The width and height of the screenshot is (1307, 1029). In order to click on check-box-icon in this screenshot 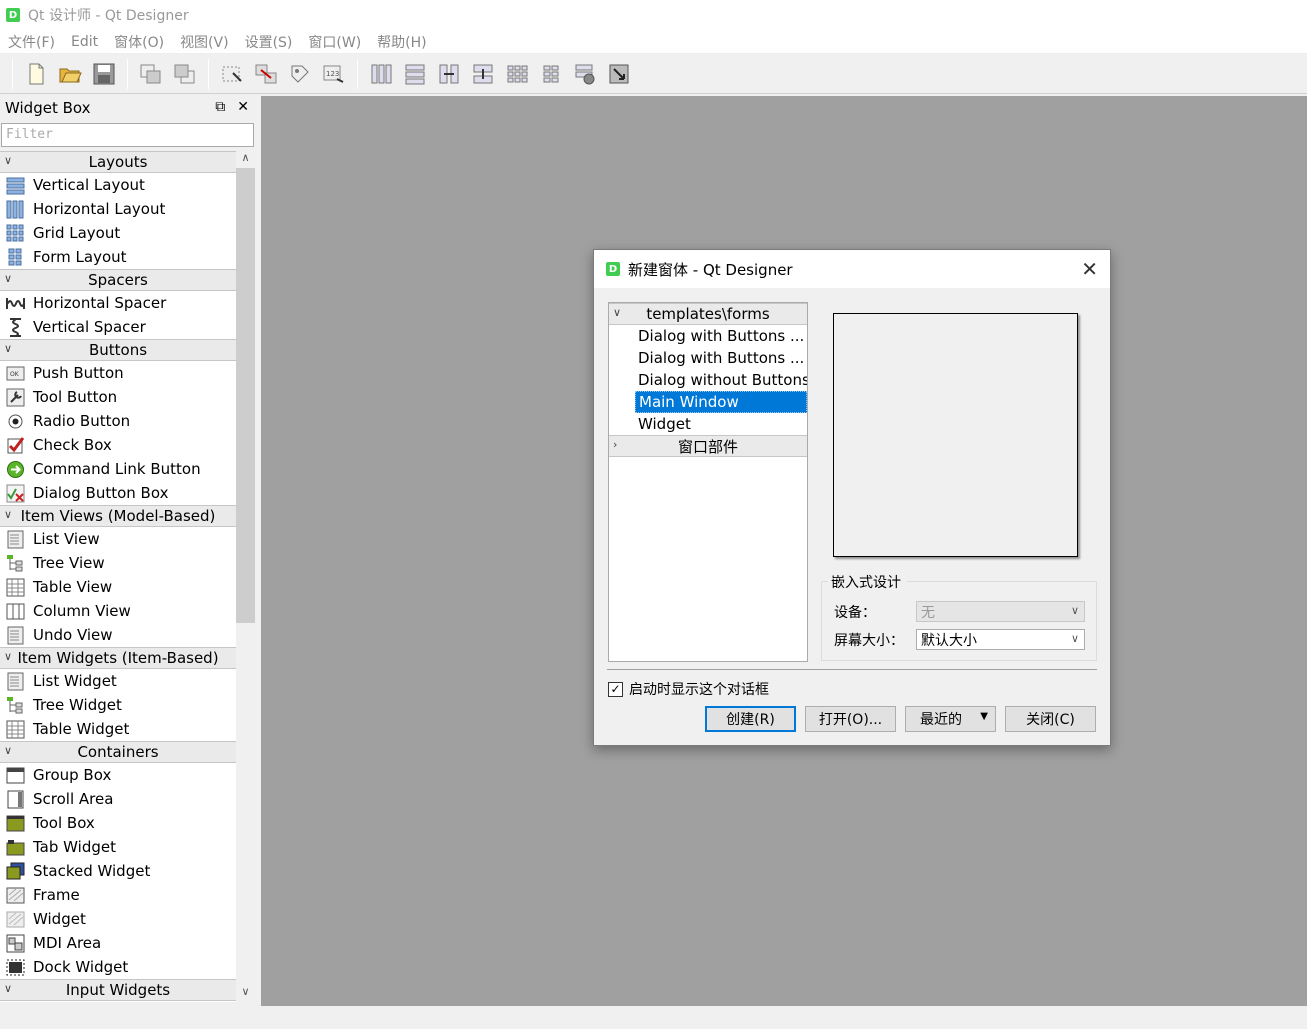, I will do `click(16, 444)`.